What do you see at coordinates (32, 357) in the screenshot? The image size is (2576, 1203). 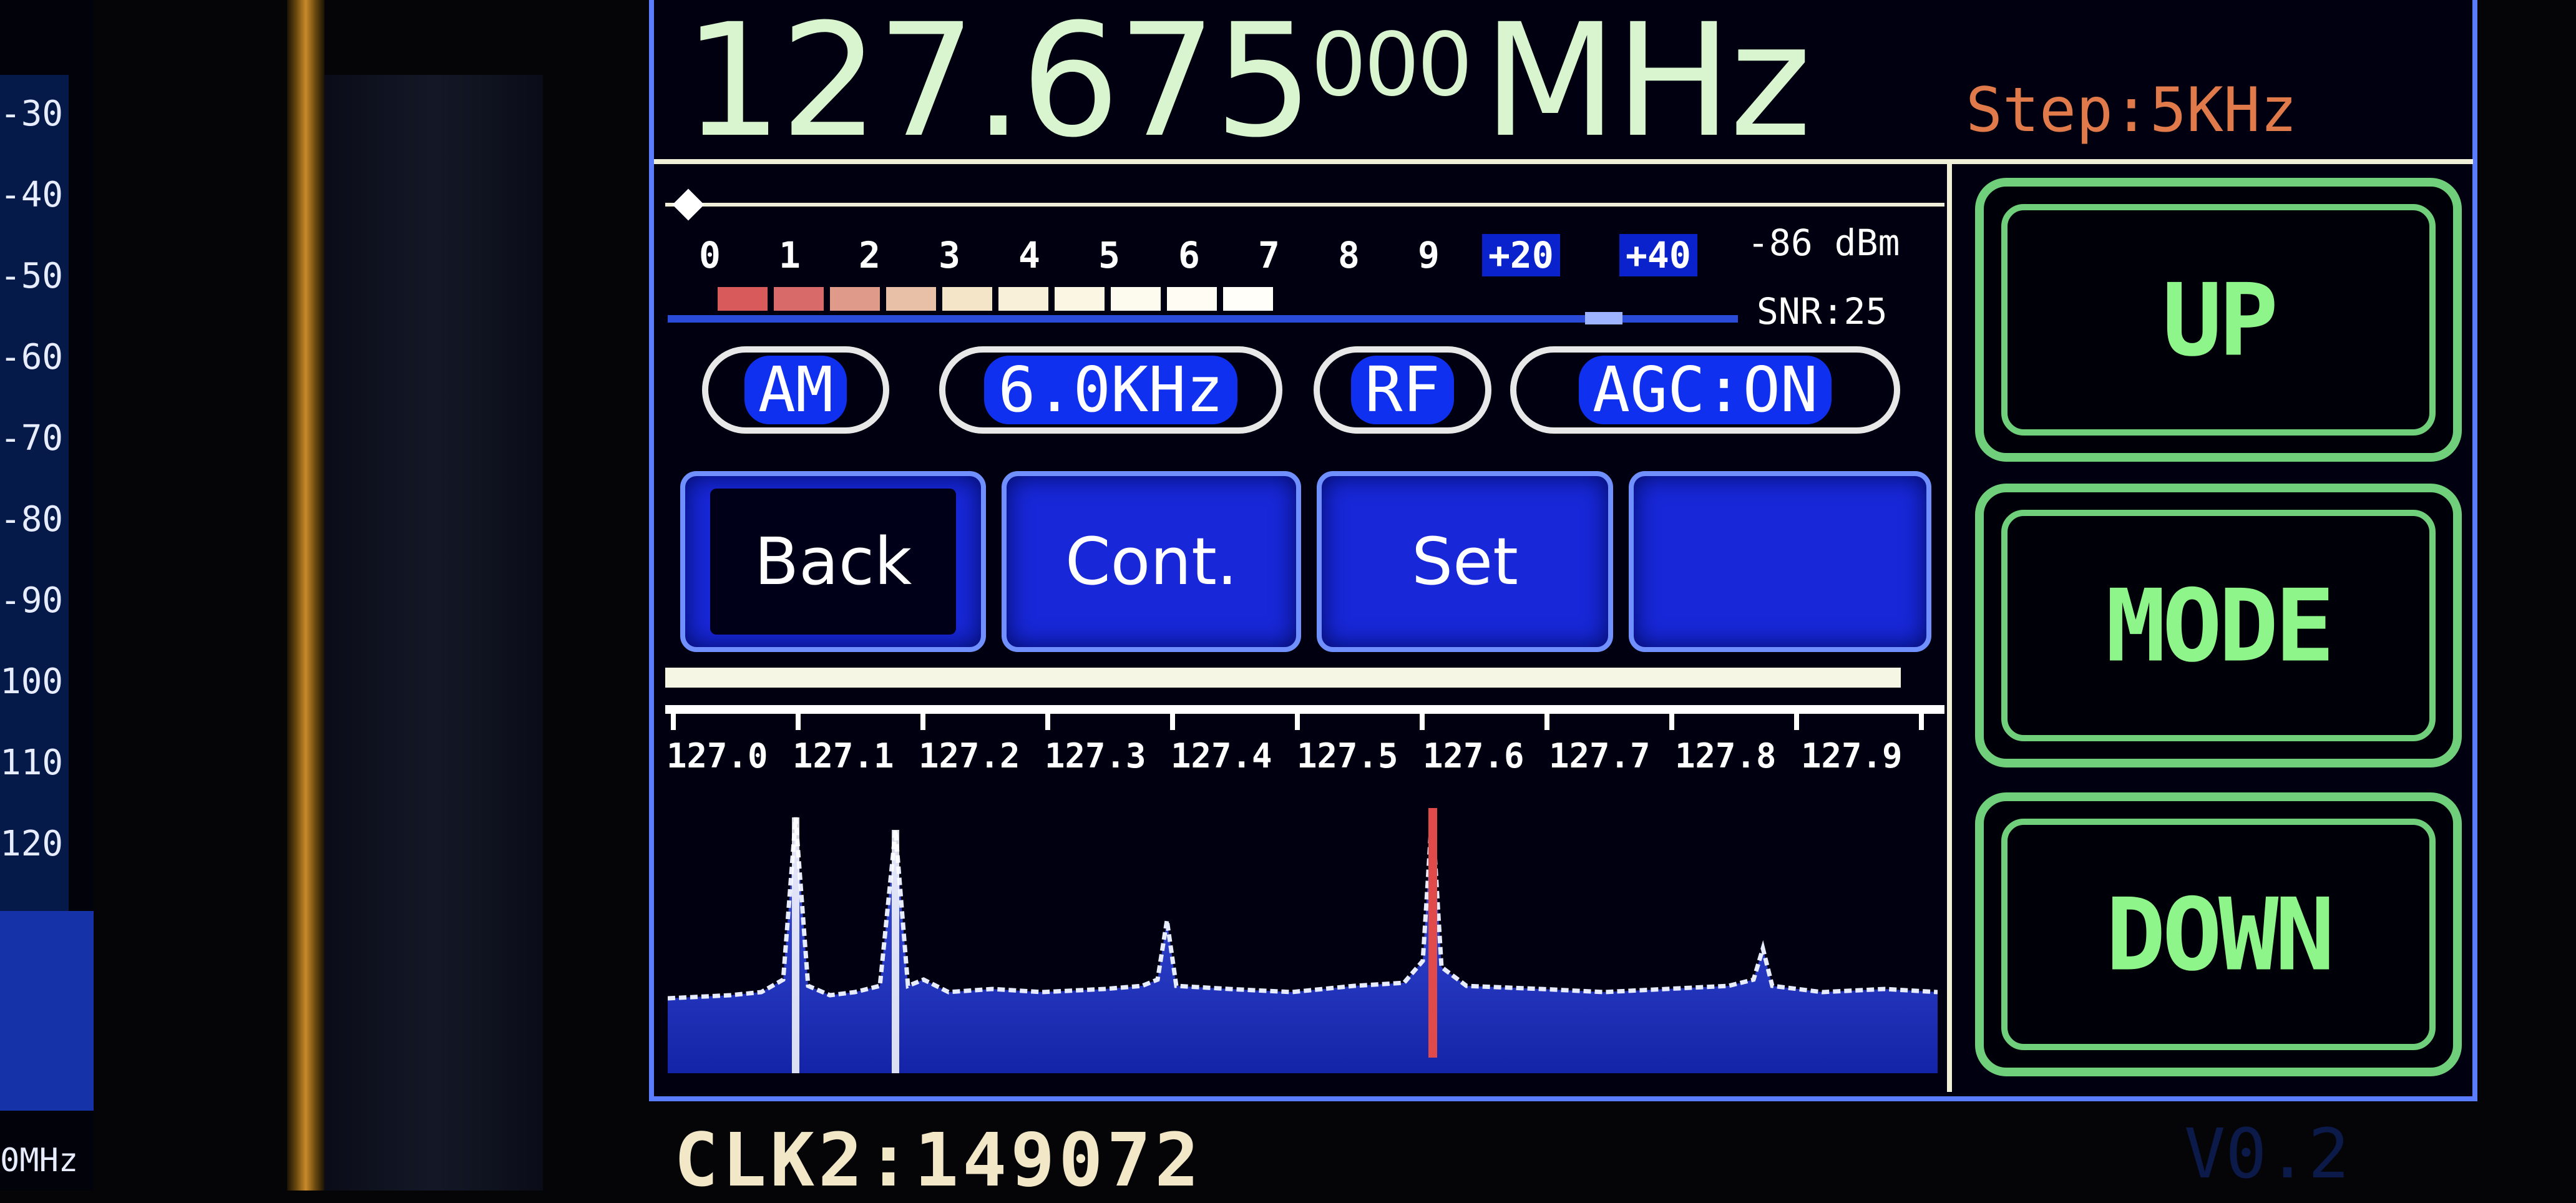 I see `left-scale-label: -60` at bounding box center [32, 357].